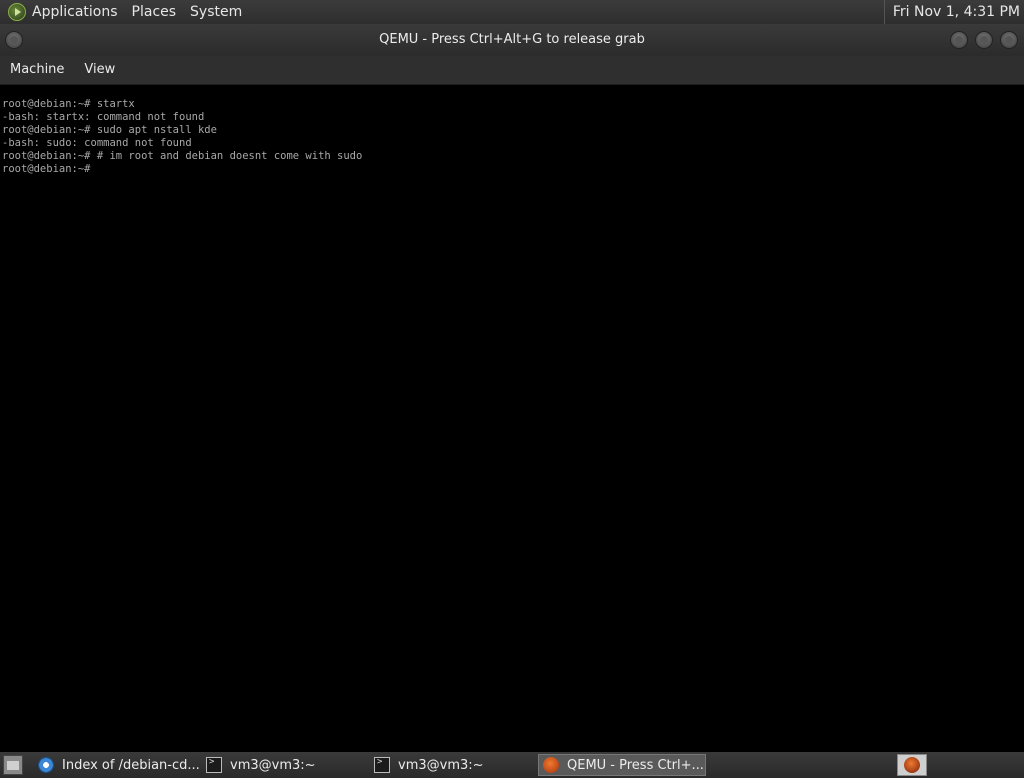 The width and height of the screenshot is (1024, 778). I want to click on minimize-button, so click(959, 40).